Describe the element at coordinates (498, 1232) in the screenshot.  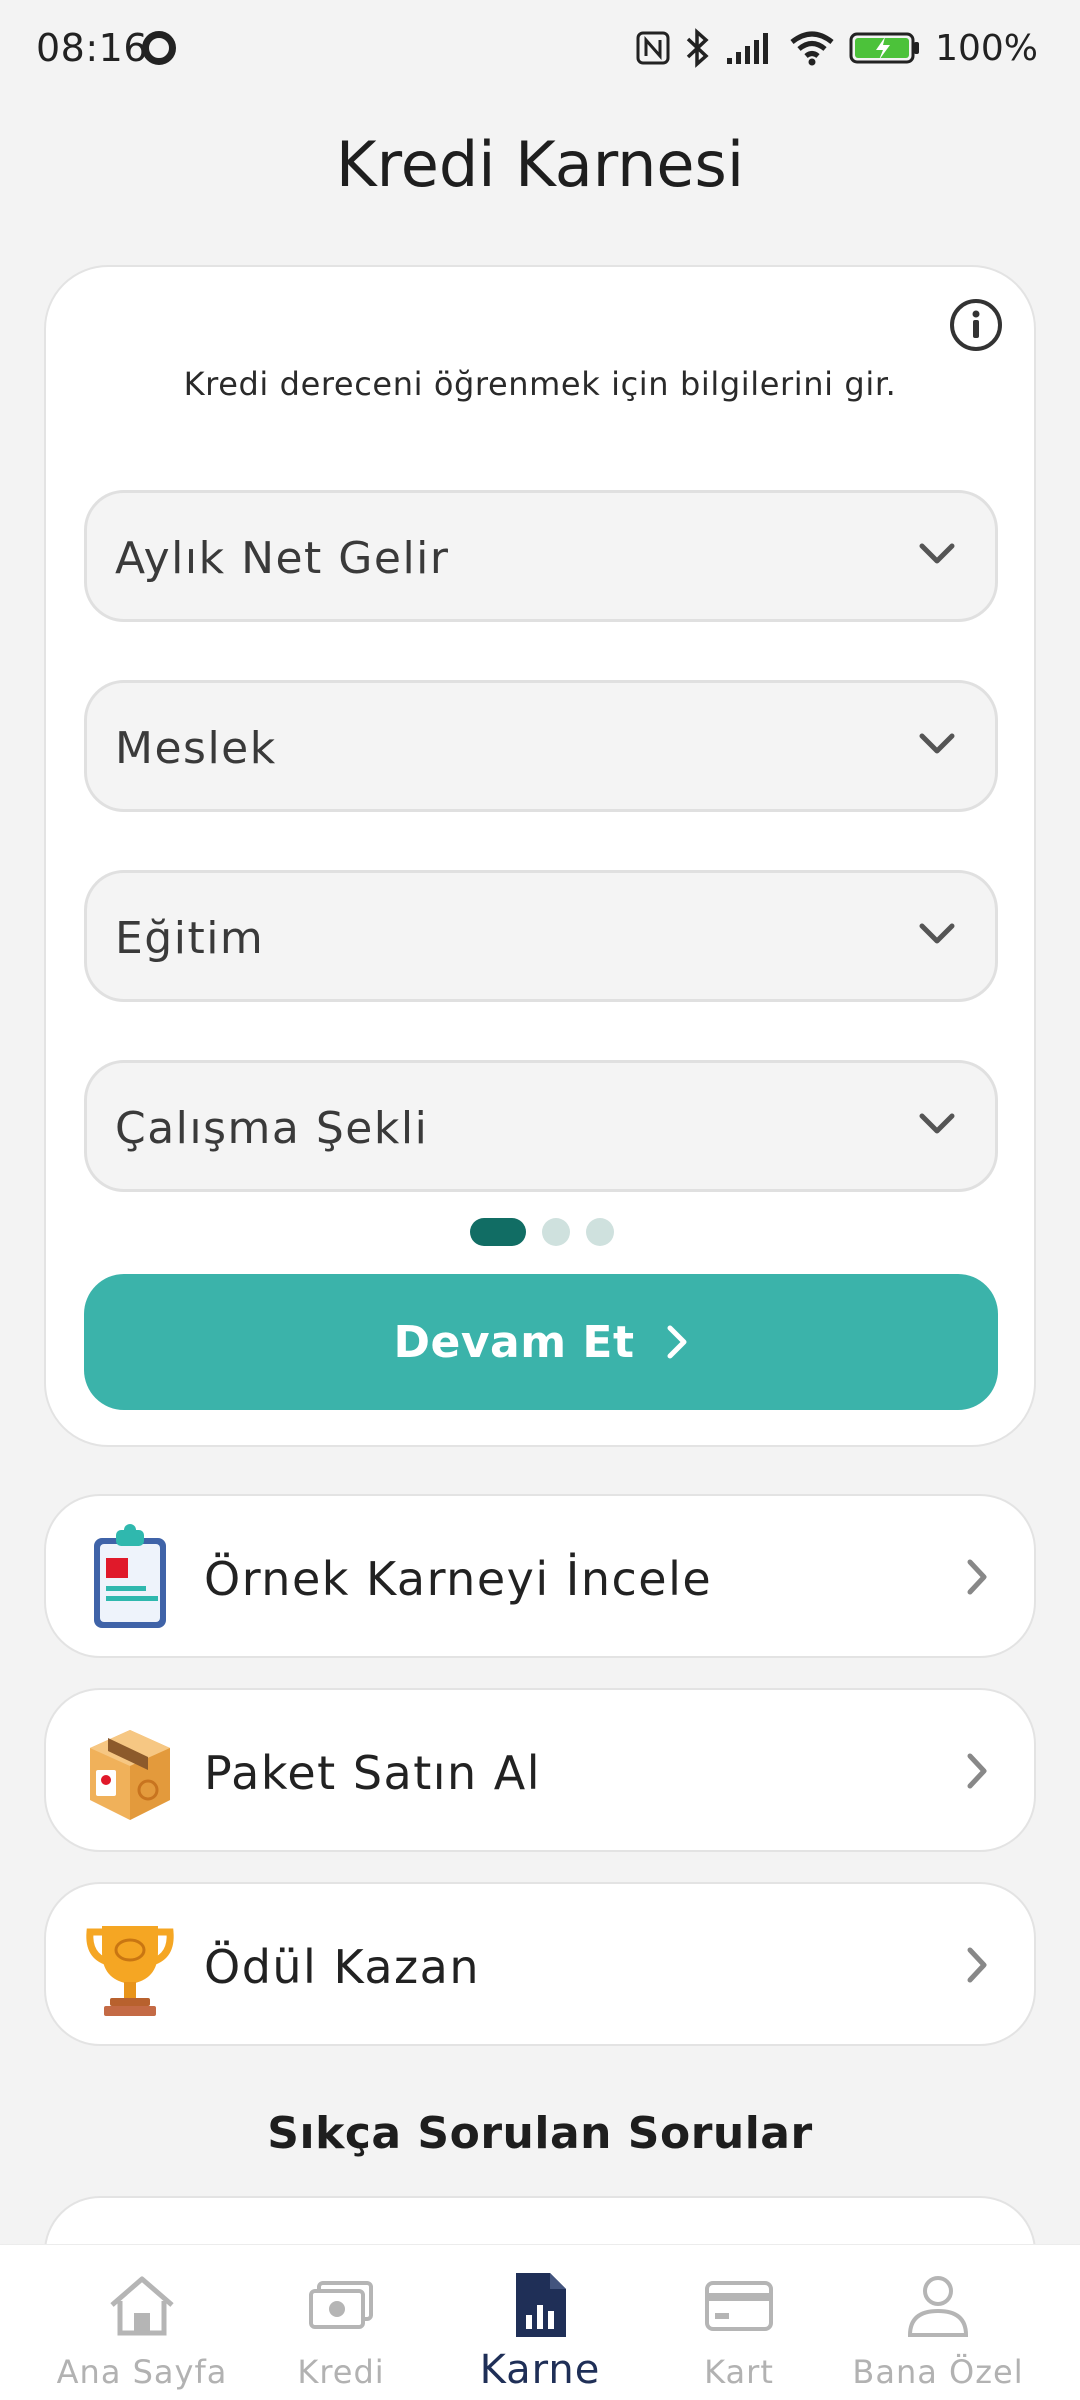
I see `pager-dot-active` at that location.